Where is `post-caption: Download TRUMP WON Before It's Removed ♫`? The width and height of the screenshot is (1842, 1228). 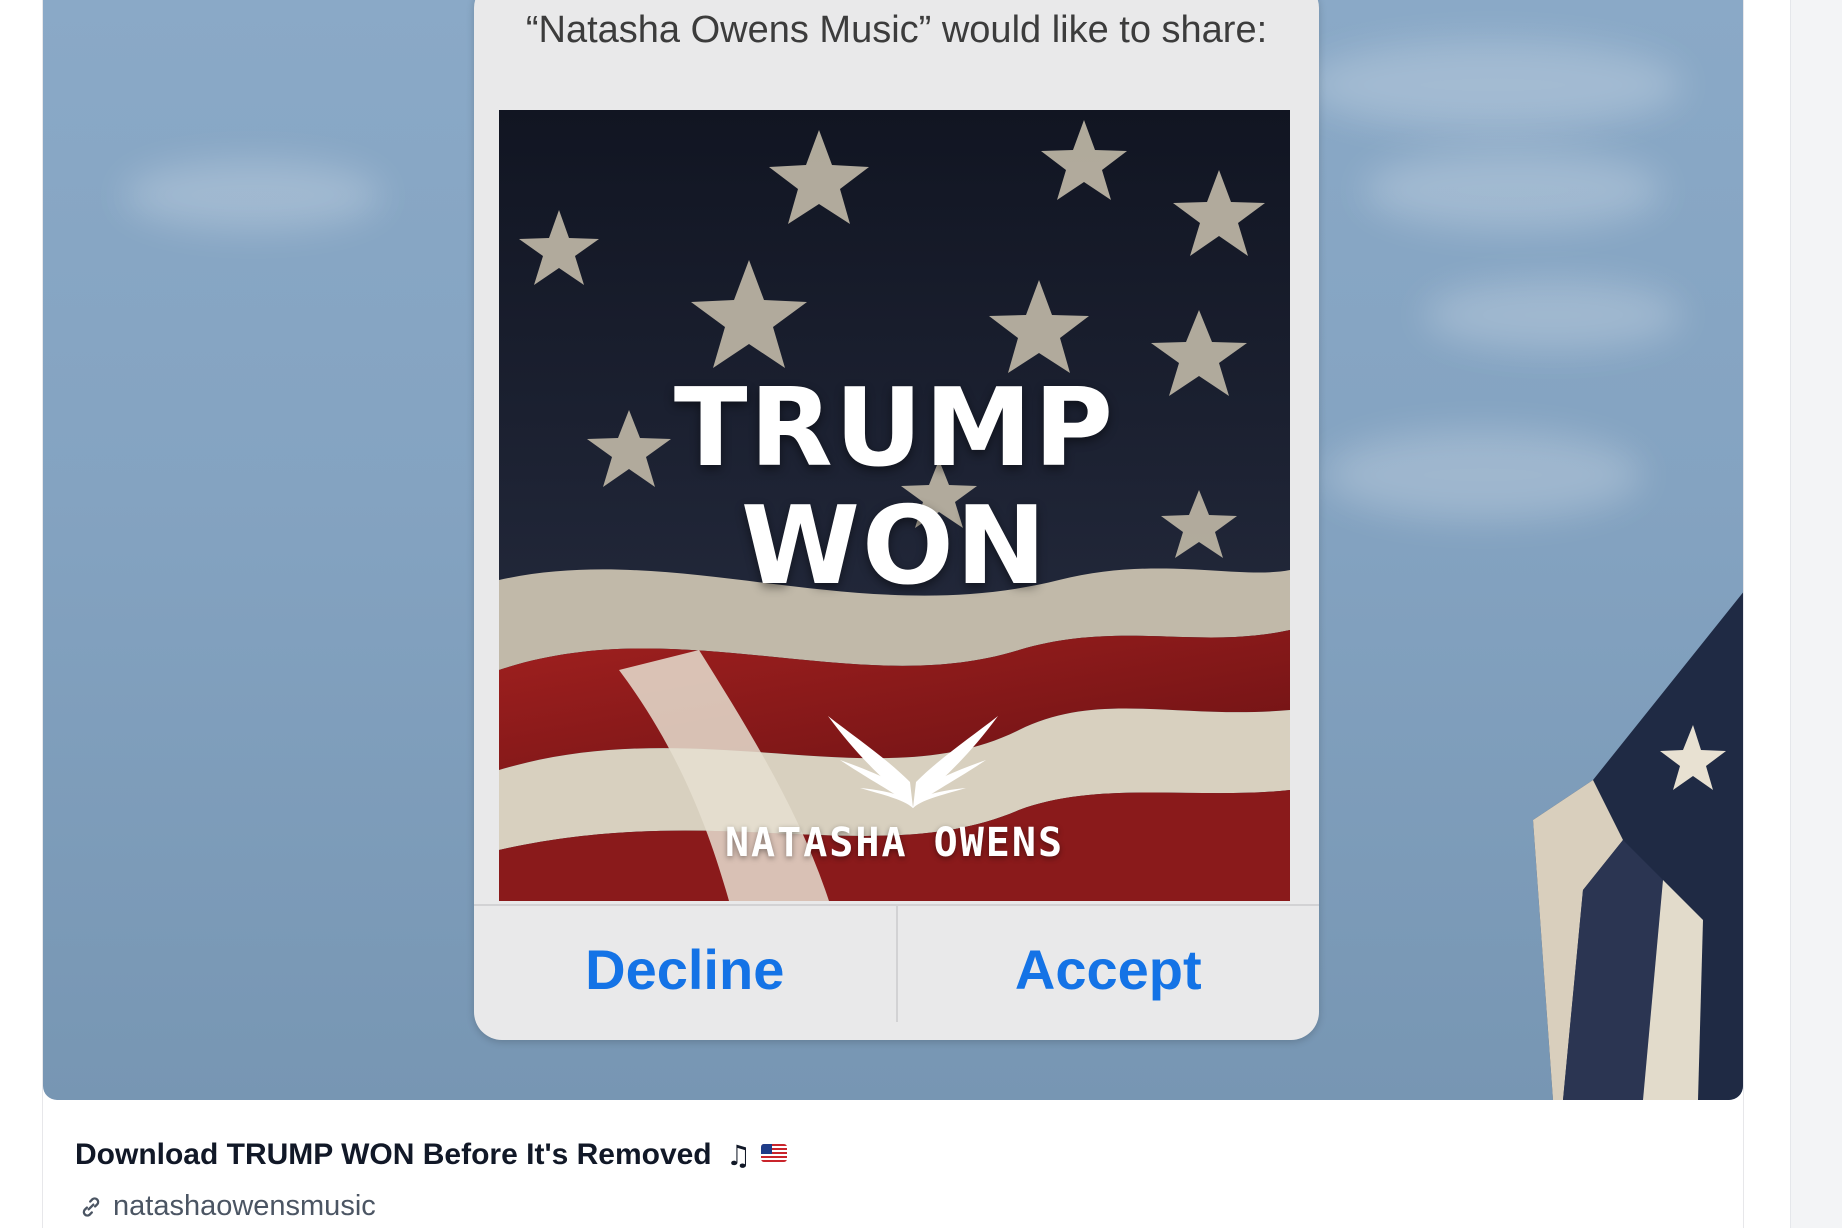 post-caption: Download TRUMP WON Before It's Removed ♫ is located at coordinates (893, 1164).